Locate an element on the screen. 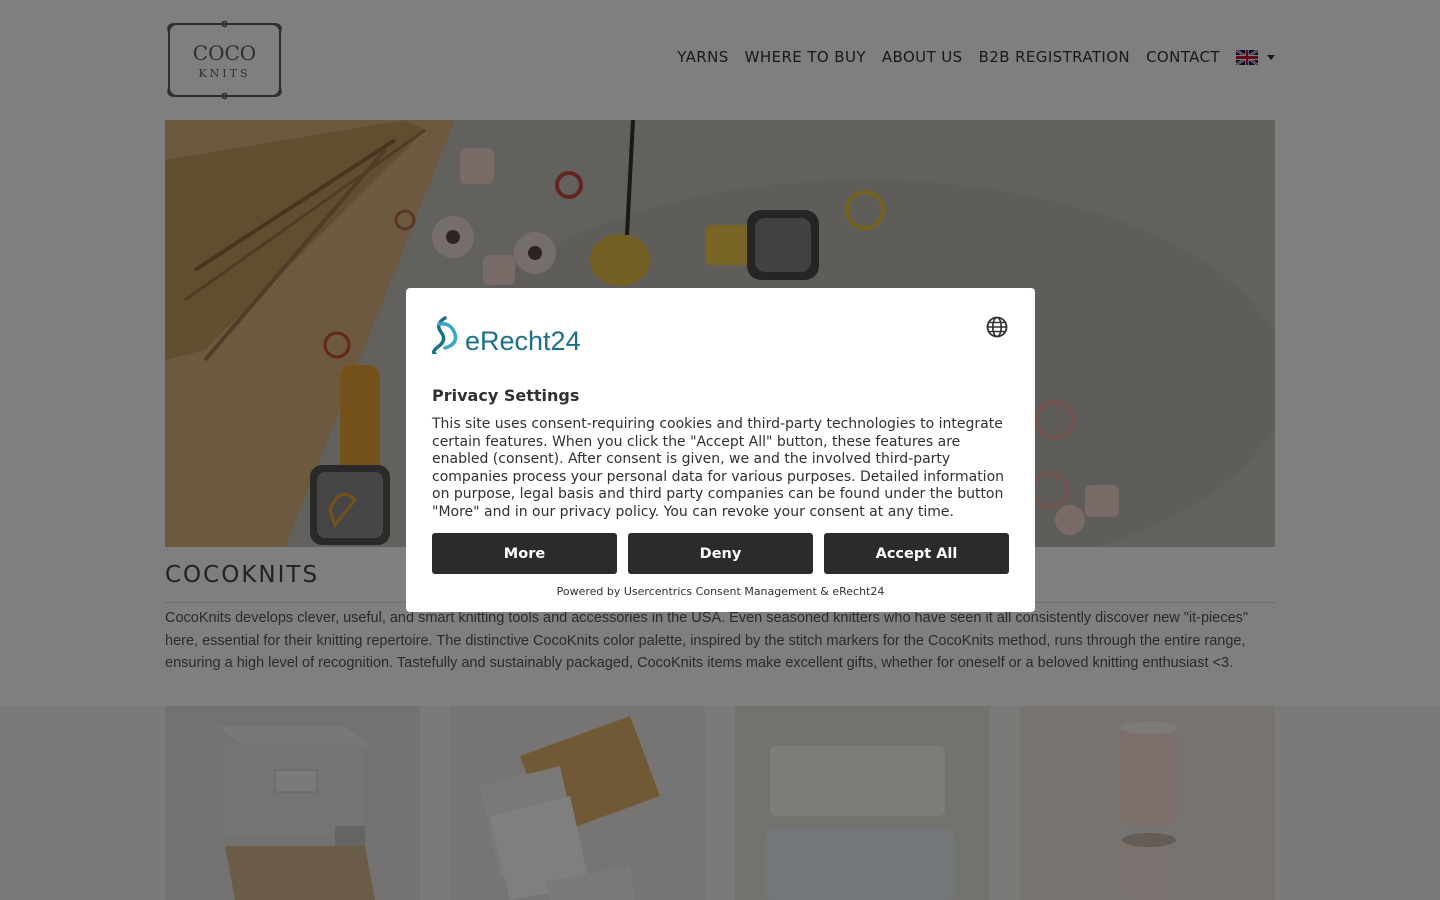 The image size is (1440, 900). dialog-title: Privacy Settings is located at coordinates (506, 395).